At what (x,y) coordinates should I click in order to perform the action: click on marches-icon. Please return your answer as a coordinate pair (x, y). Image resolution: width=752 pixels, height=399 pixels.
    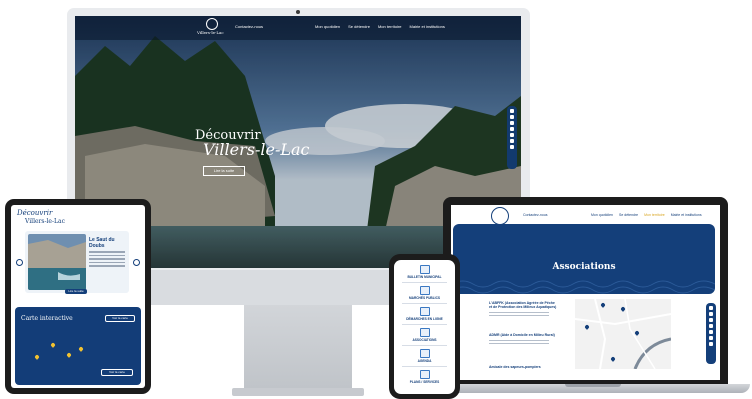
    Looking at the image, I should click on (424, 290).